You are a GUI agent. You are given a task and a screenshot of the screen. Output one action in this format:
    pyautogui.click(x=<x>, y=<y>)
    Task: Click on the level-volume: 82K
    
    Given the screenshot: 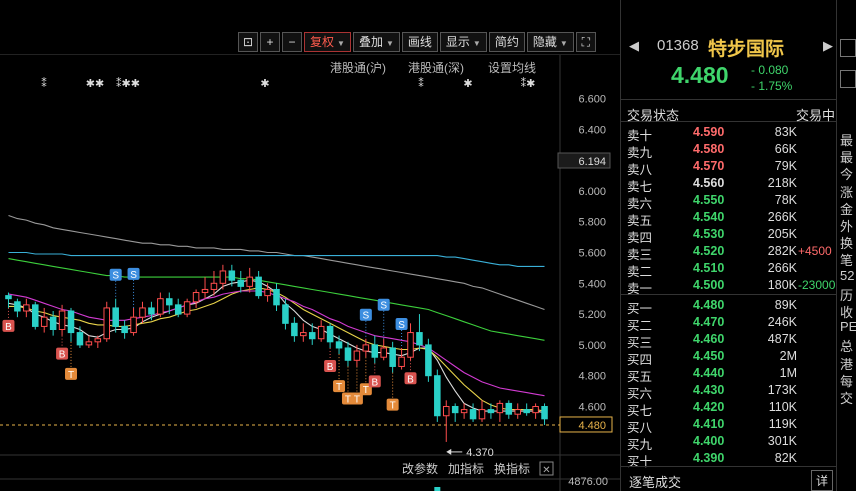 What is the action you would take?
    pyautogui.click(x=785, y=458)
    